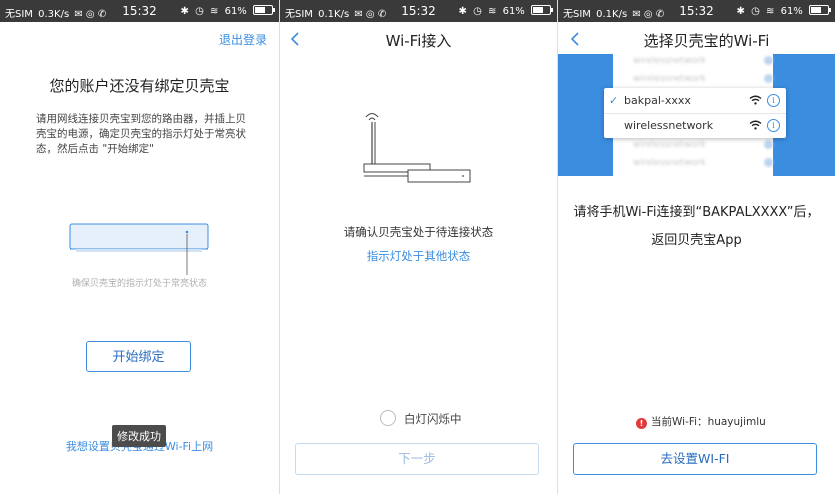  Describe the element at coordinates (657, 100) in the screenshot. I see `network-name: bakpal-xxxx` at that location.